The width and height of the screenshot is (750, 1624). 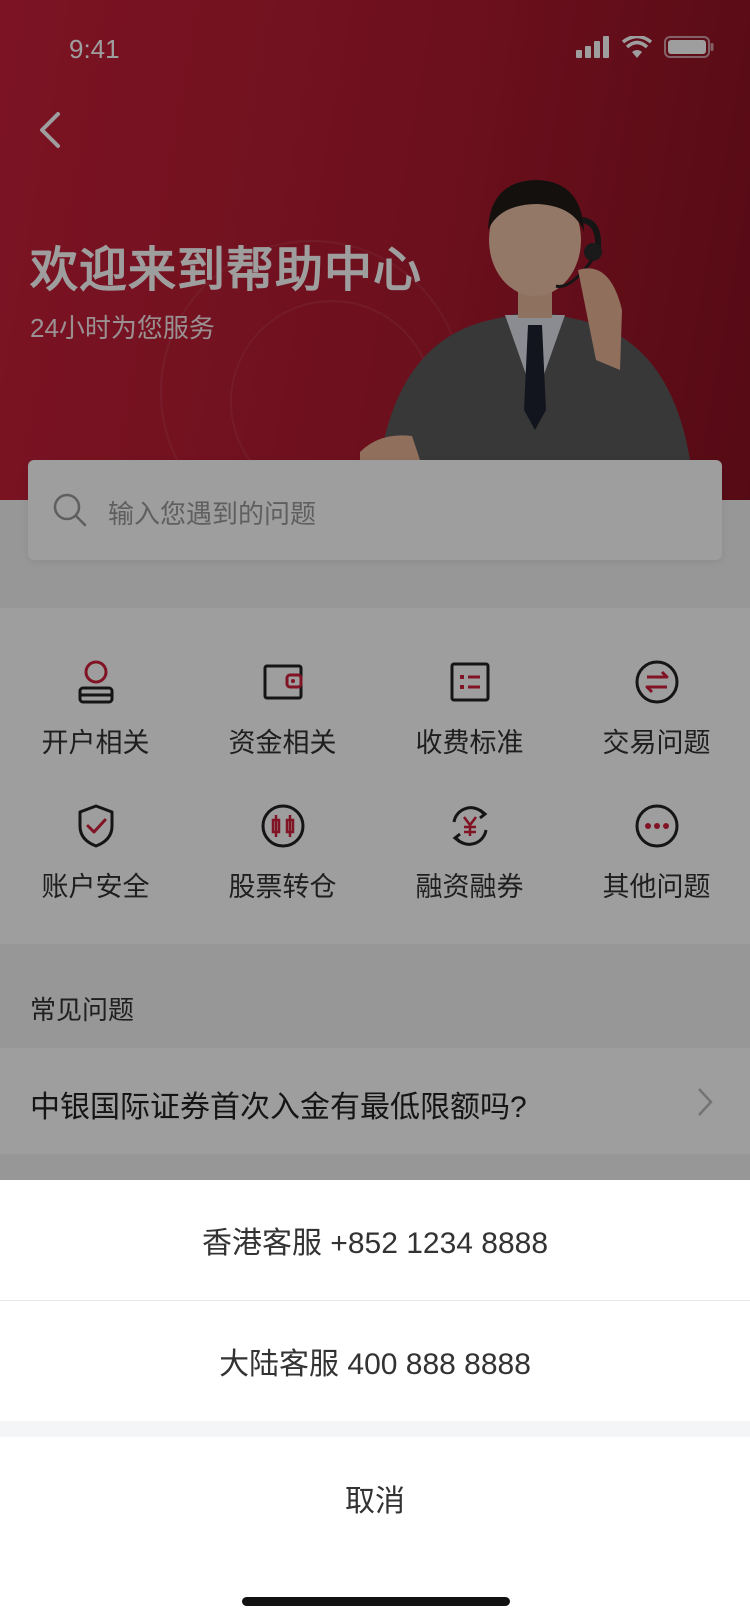 I want to click on cancel-button: 取消, so click(x=375, y=1498).